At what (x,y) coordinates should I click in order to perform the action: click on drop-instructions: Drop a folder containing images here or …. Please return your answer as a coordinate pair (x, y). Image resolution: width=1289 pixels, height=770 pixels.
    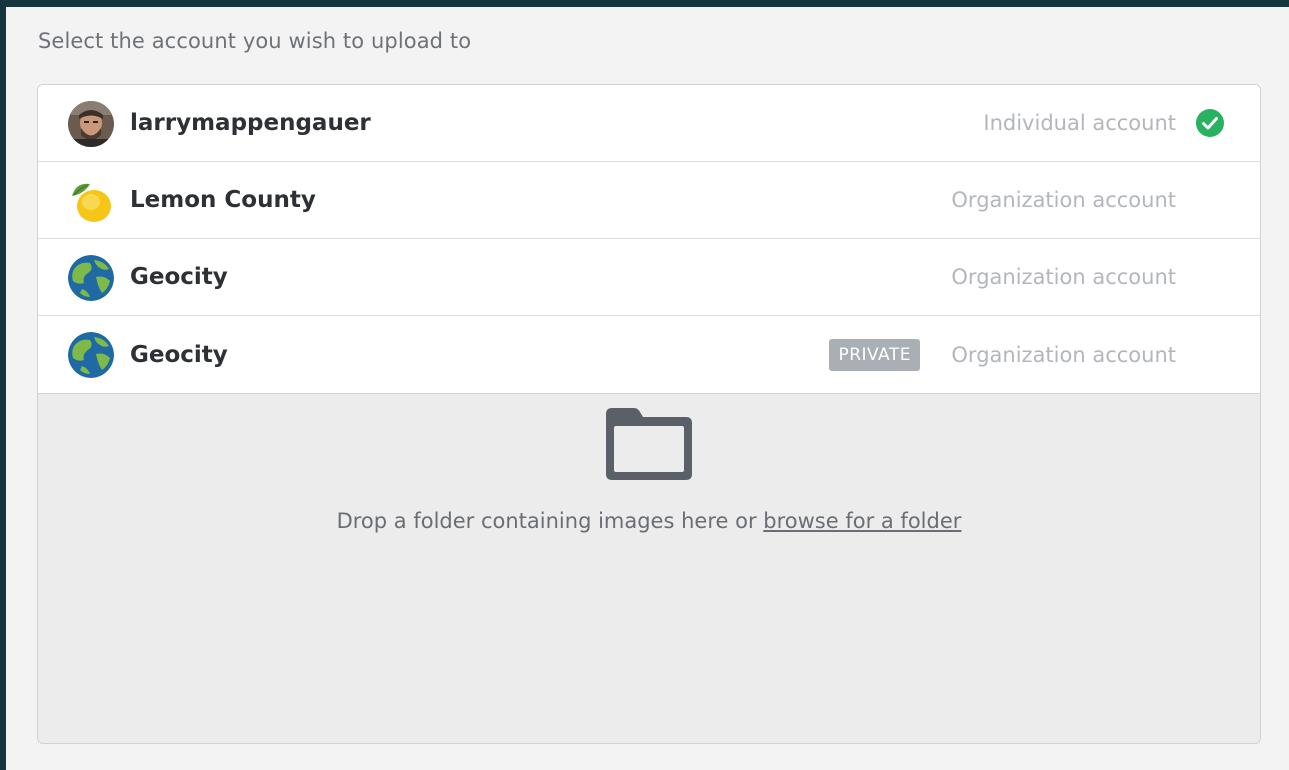
    Looking at the image, I should click on (649, 521).